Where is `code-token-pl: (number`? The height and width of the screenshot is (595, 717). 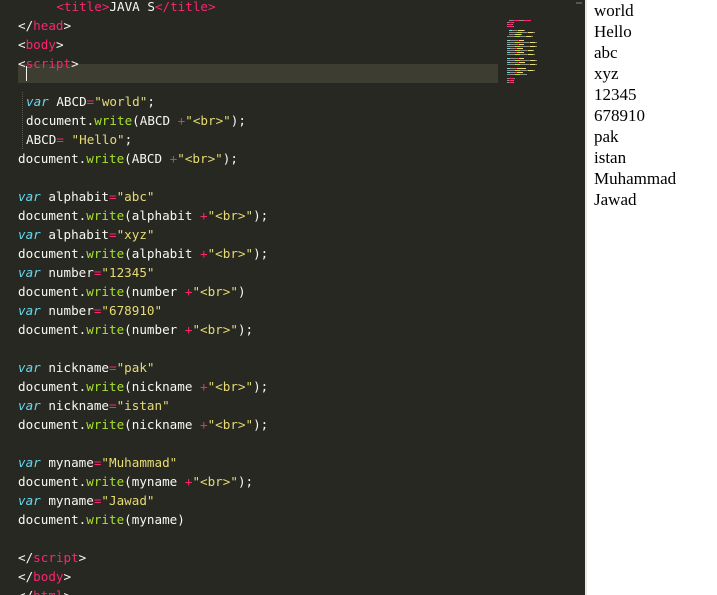 code-token-pl: (number is located at coordinates (154, 291).